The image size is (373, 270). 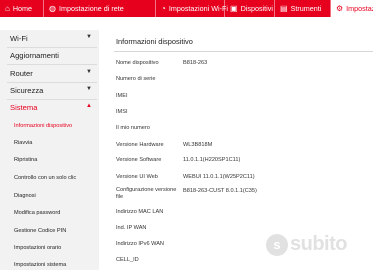 I want to click on tab-dispositivi: ▣ Dispositivi, so click(x=250, y=8).